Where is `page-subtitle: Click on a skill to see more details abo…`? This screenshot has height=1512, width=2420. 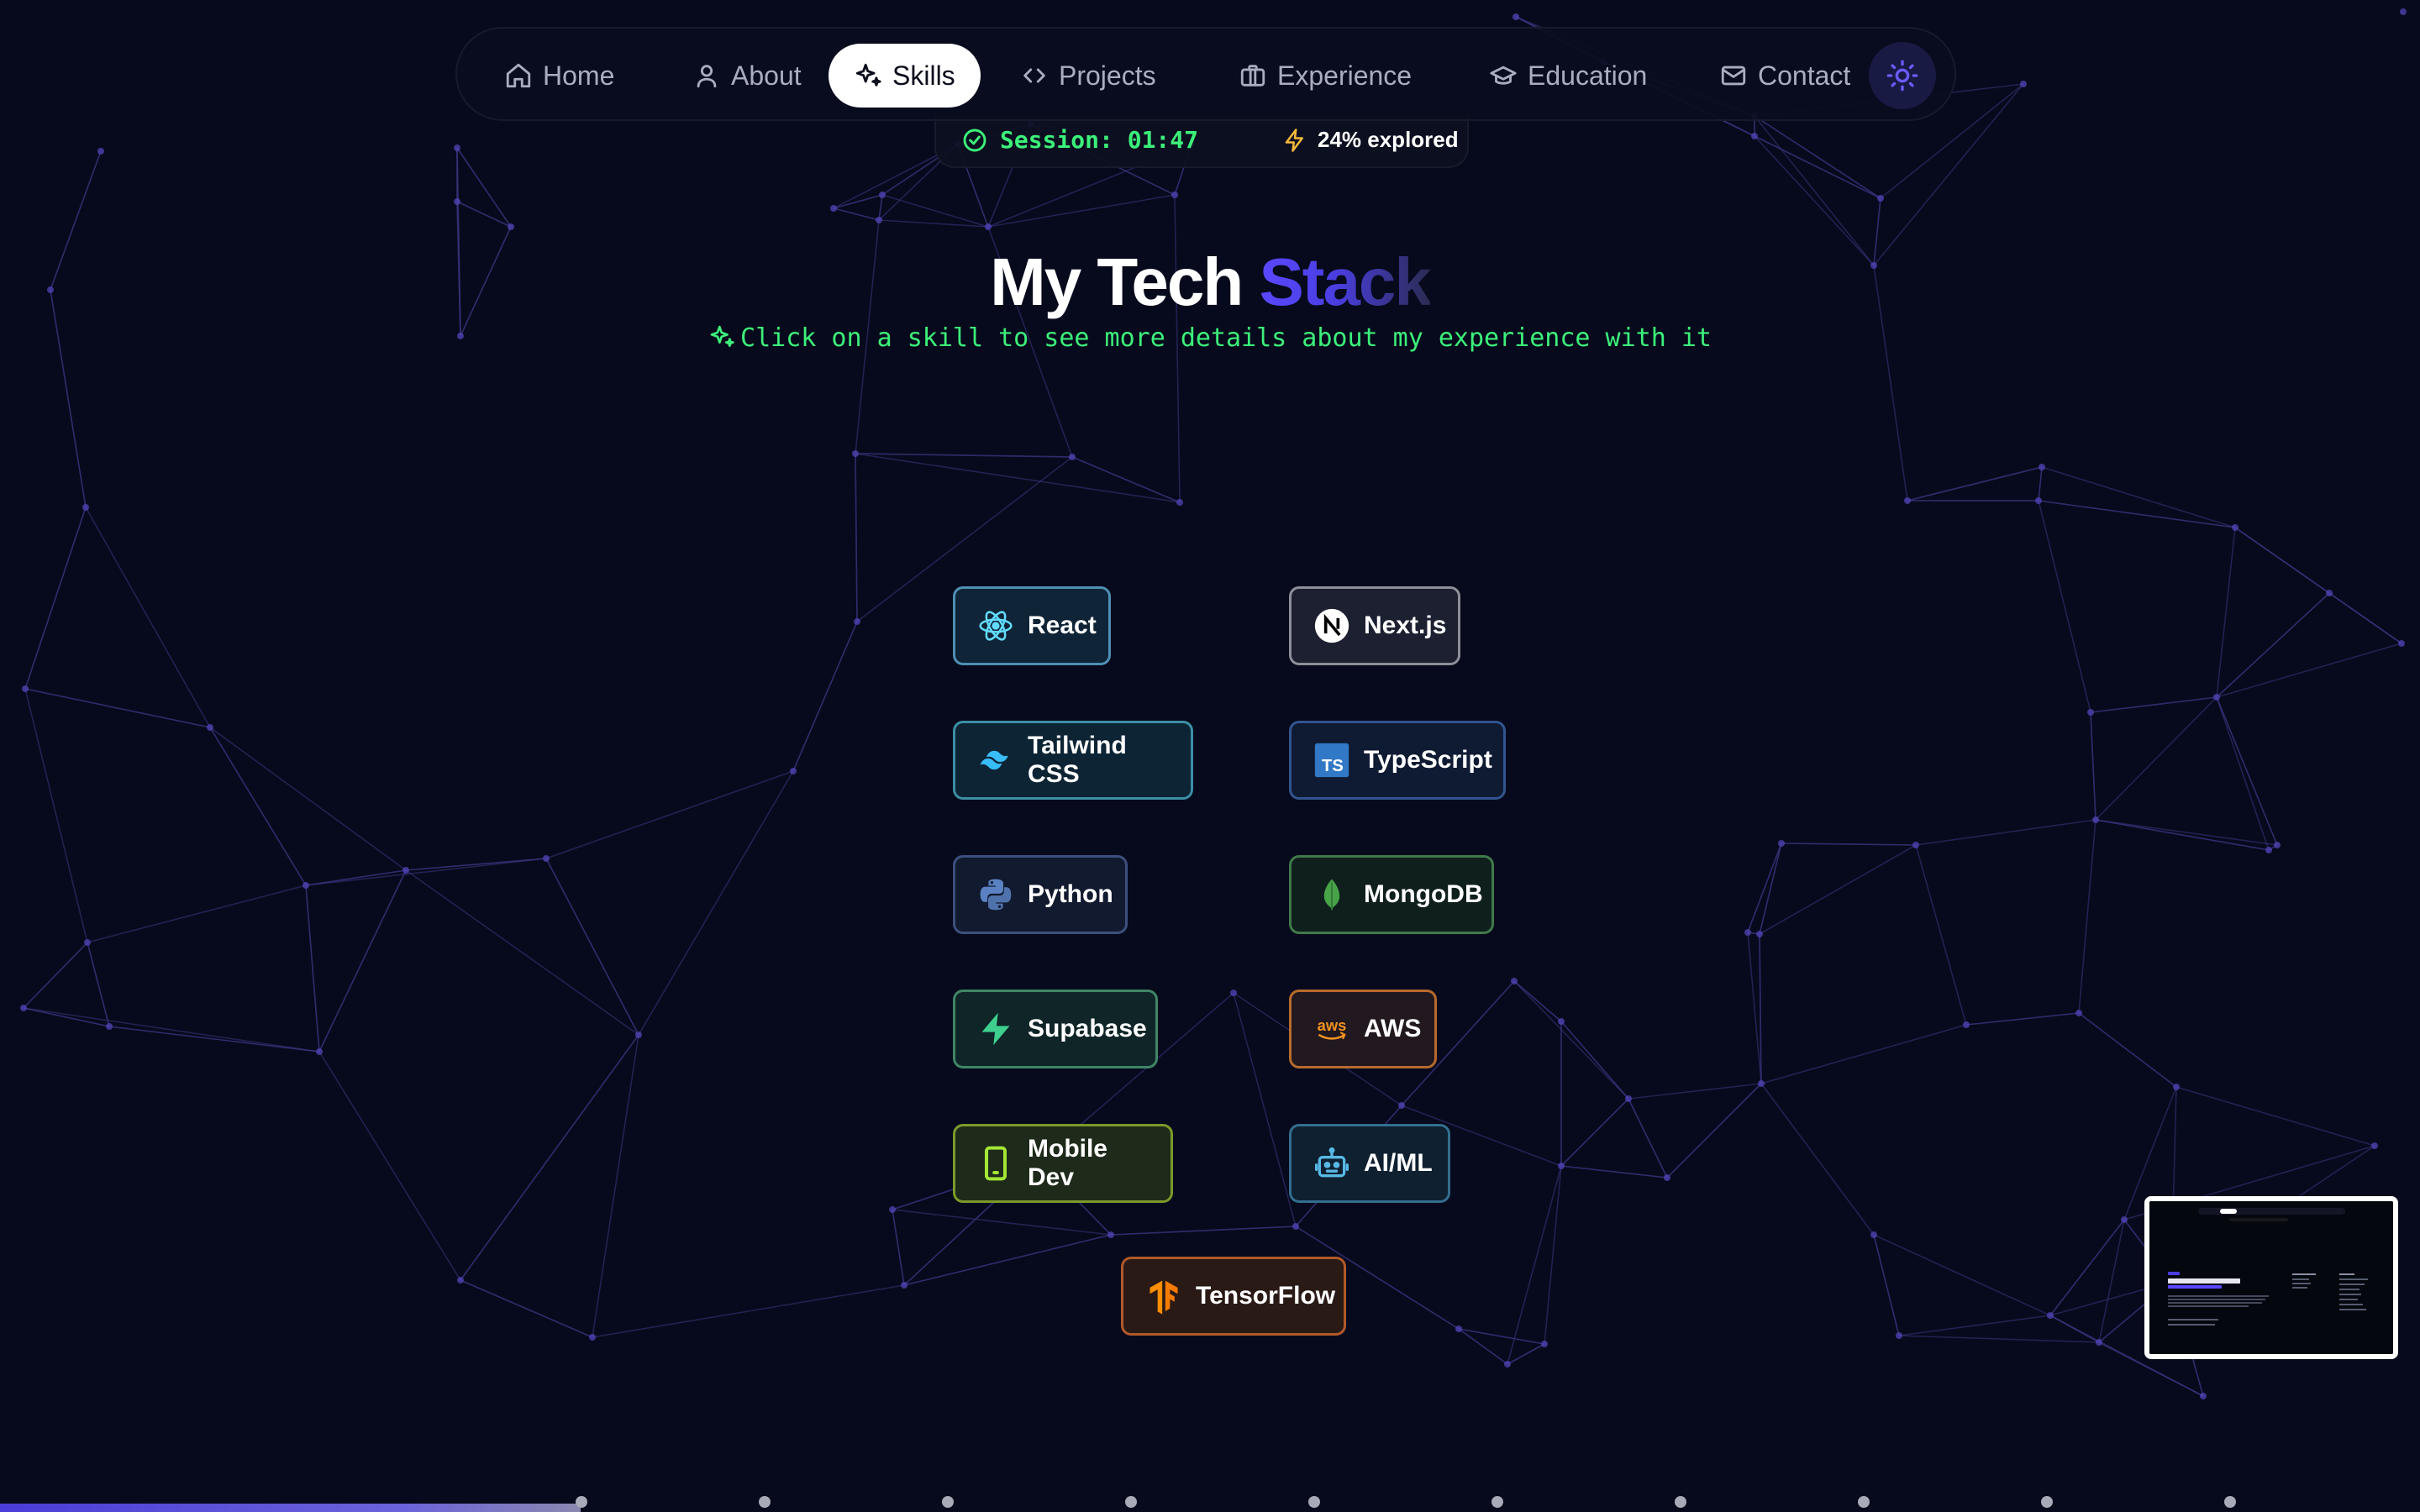
page-subtitle: Click on a skill to see more details abo… is located at coordinates (1210, 338).